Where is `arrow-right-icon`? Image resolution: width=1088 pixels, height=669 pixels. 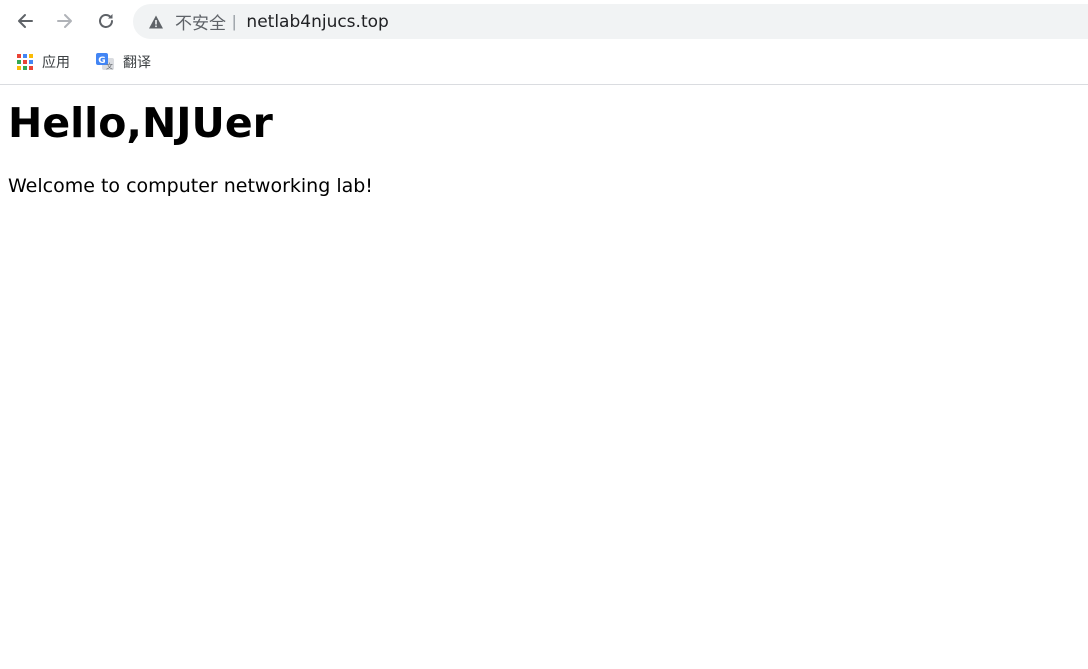
arrow-right-icon is located at coordinates (64, 21).